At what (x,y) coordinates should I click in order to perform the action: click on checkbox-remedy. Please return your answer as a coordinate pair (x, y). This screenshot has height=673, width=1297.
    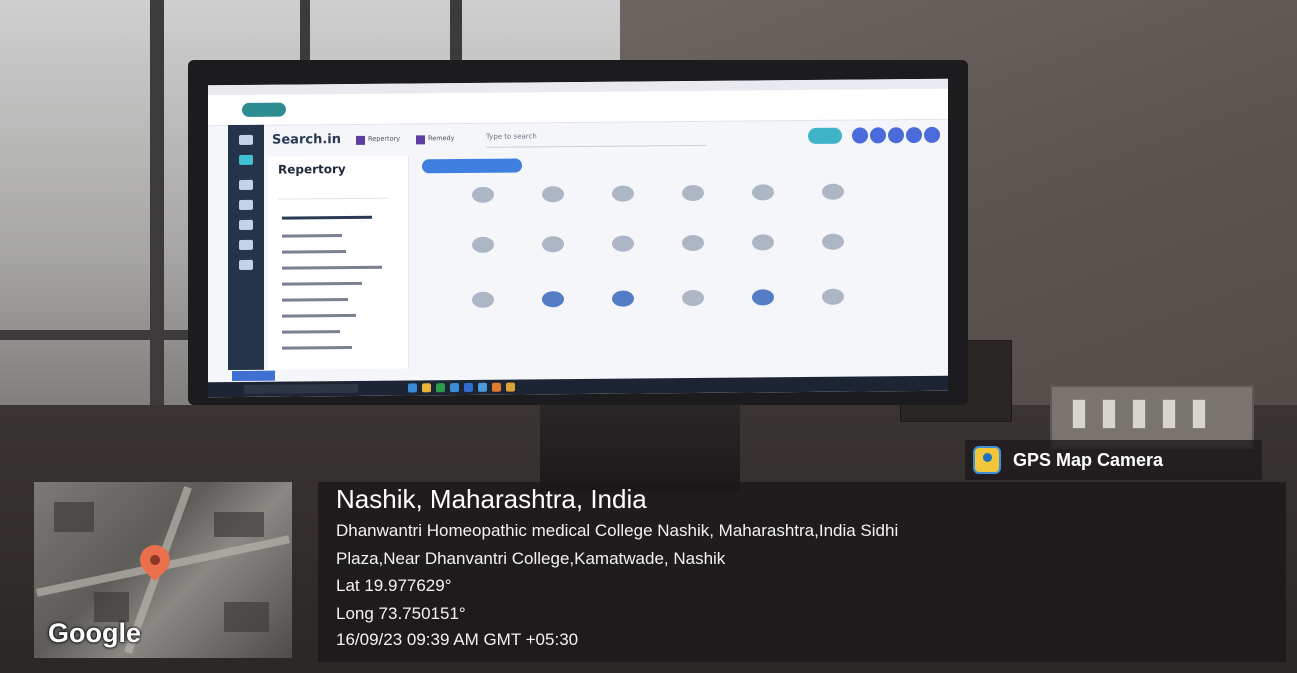
    Looking at the image, I should click on (420, 140).